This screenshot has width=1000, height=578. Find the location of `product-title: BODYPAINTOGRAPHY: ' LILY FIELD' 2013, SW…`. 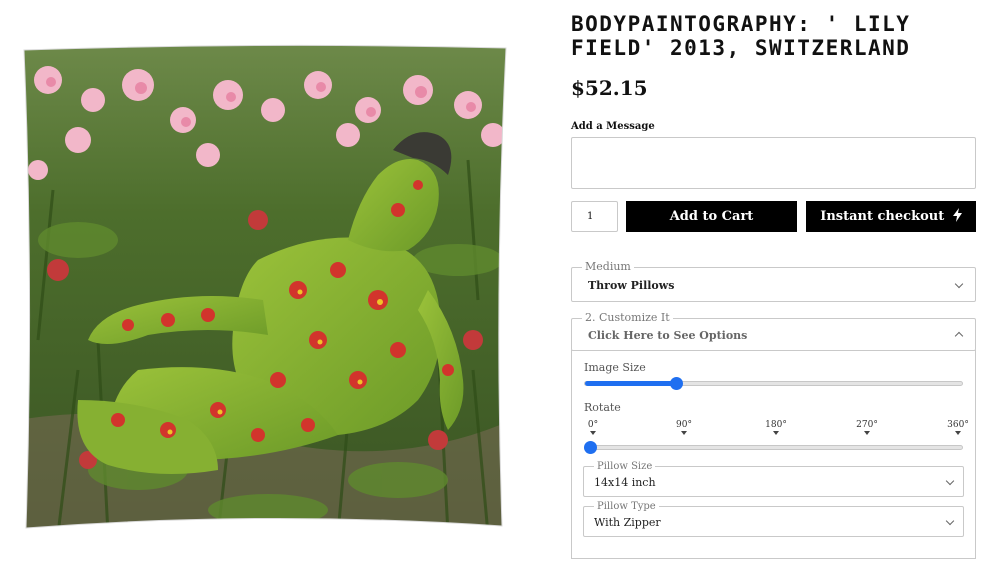

product-title: BODYPAINTOGRAPHY: ' LILY FIELD' 2013, SW… is located at coordinates (741, 36).